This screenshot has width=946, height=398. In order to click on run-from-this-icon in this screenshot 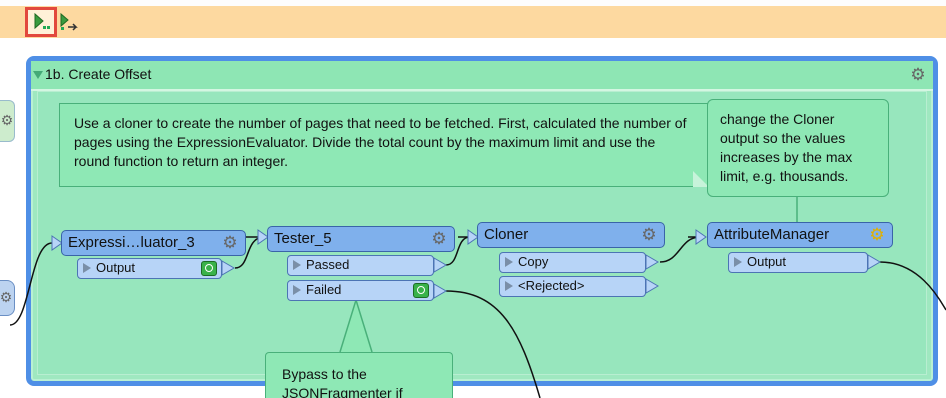, I will do `click(69, 21)`.